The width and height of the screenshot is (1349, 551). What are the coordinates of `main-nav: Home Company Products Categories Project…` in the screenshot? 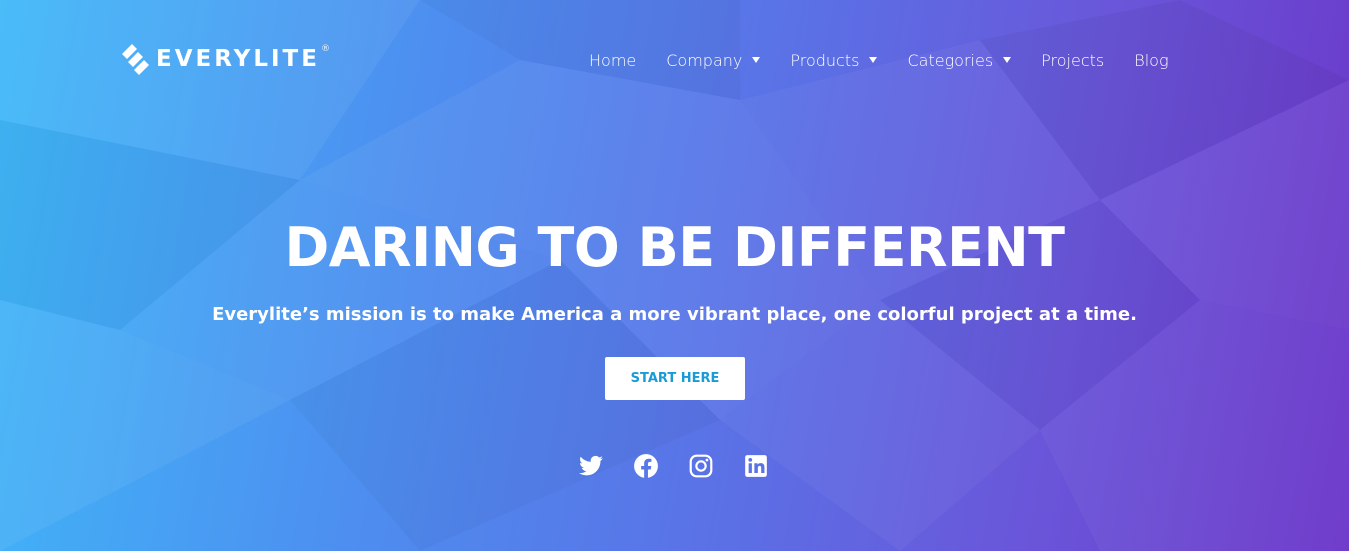 It's located at (879, 60).